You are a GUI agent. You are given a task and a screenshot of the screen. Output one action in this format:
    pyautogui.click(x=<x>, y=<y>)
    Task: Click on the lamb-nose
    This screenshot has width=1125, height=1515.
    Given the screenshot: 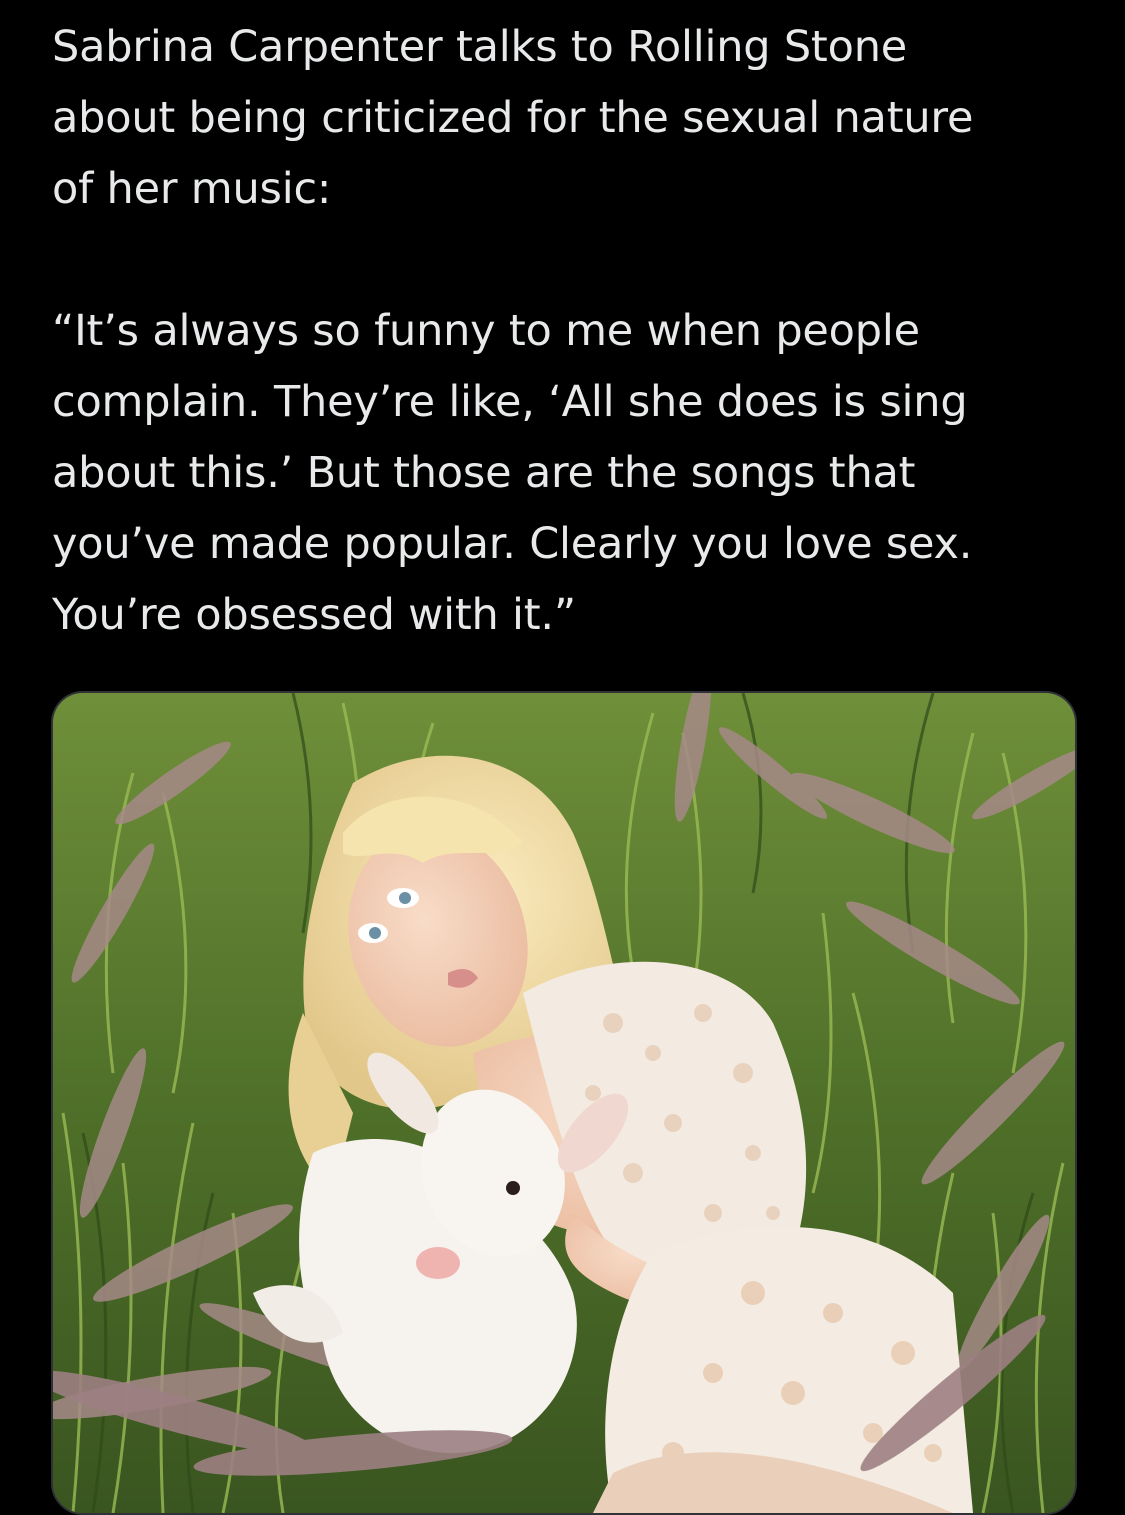 What is the action you would take?
    pyautogui.click(x=438, y=1263)
    